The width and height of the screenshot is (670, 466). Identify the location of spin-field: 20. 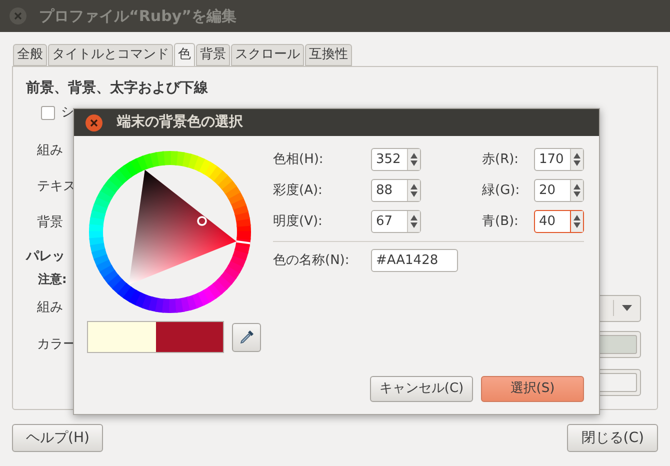
(559, 190).